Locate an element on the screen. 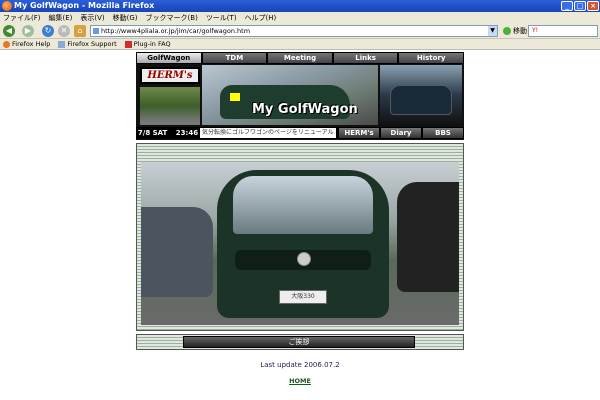 This screenshot has height=400, width=600. photo-windshield is located at coordinates (303, 205).